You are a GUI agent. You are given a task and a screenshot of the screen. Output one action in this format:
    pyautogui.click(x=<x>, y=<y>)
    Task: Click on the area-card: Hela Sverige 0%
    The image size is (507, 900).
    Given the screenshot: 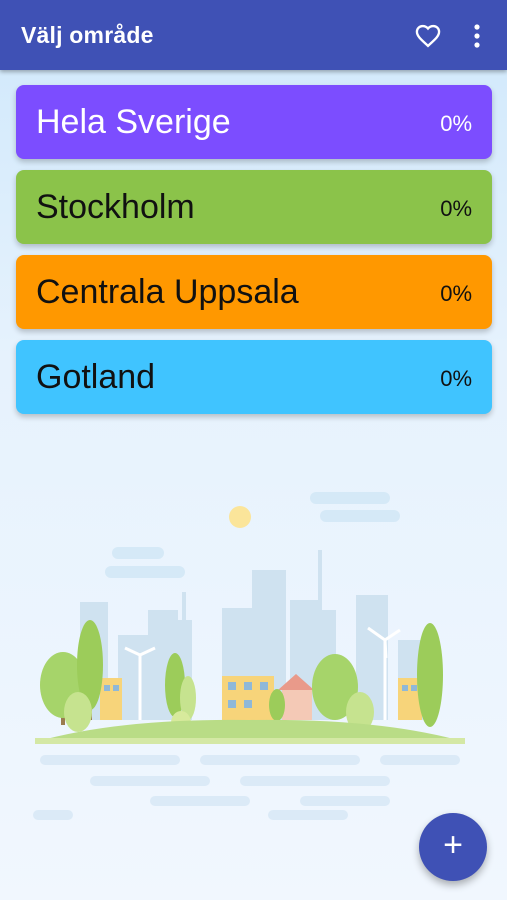 What is the action you would take?
    pyautogui.click(x=254, y=122)
    